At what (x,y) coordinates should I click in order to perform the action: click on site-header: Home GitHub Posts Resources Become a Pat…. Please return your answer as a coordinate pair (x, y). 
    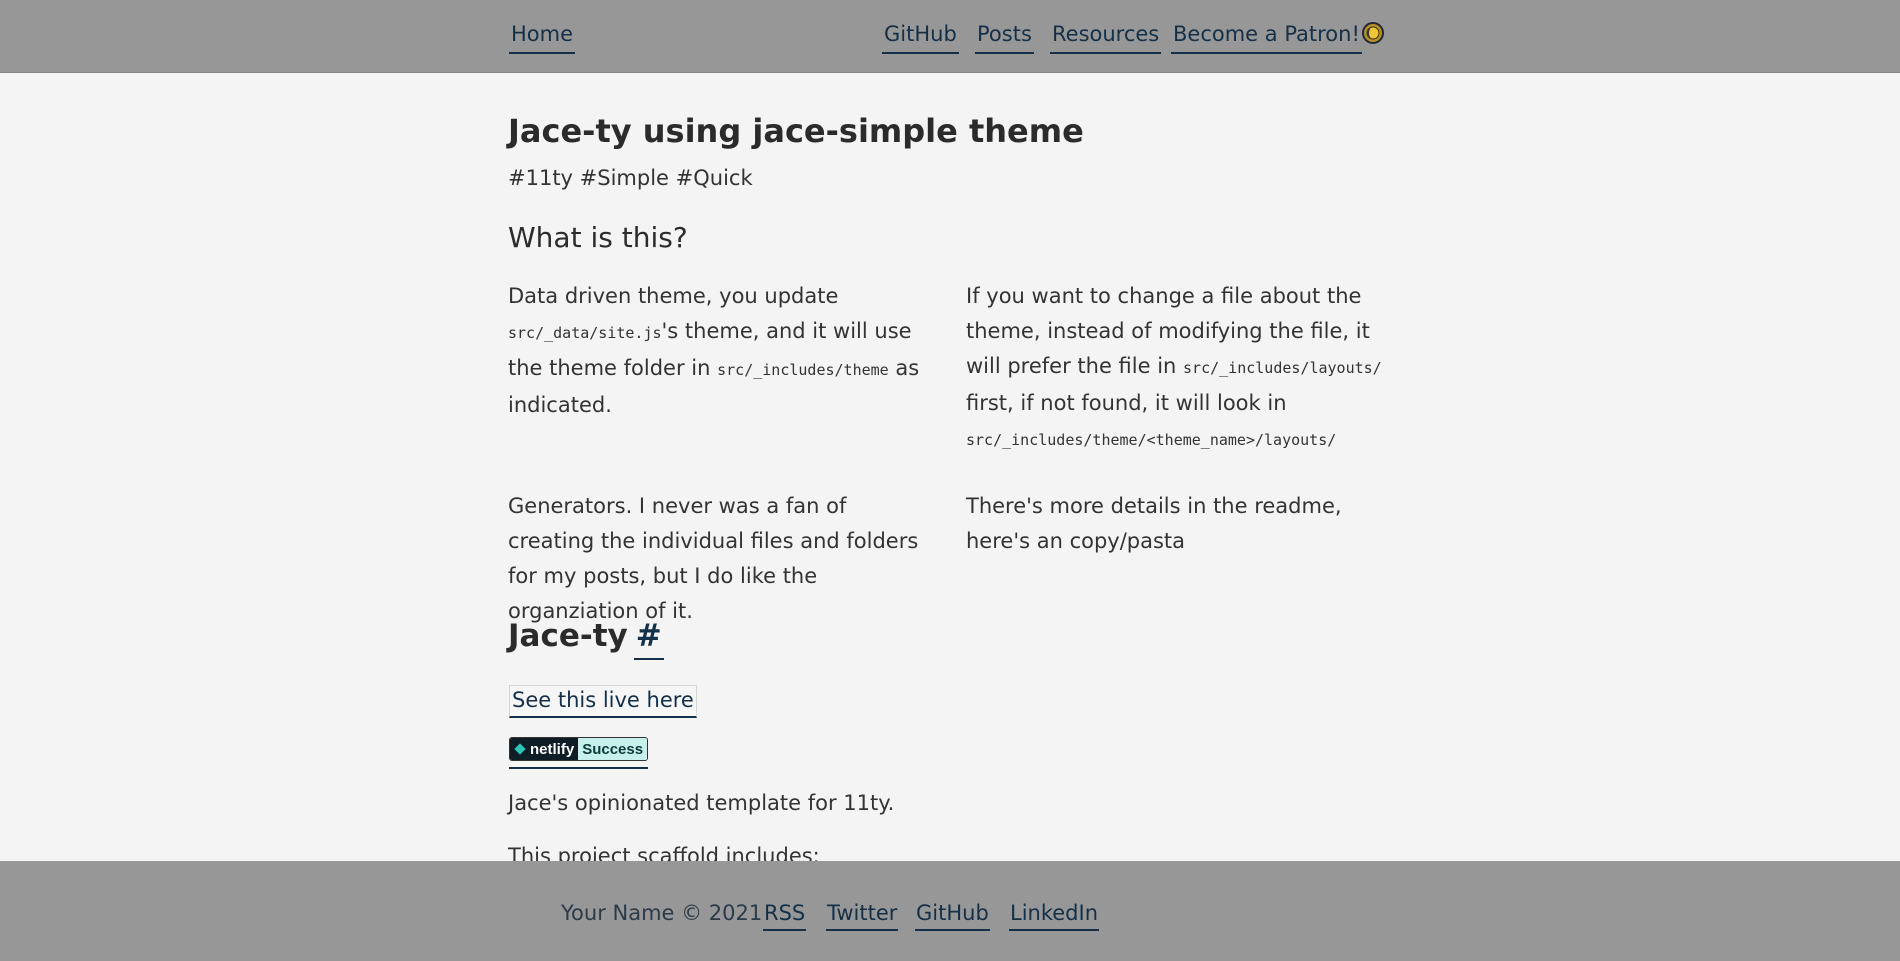
    Looking at the image, I should click on (950, 36).